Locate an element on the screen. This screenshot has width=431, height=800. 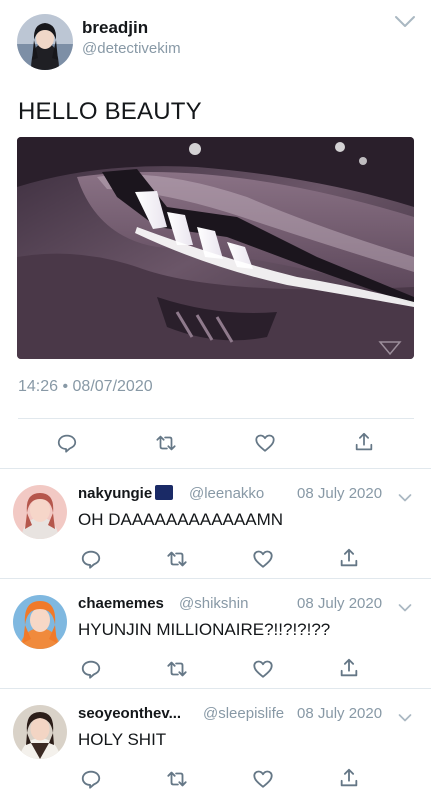
reply-display-name: chaememes is located at coordinates (121, 603).